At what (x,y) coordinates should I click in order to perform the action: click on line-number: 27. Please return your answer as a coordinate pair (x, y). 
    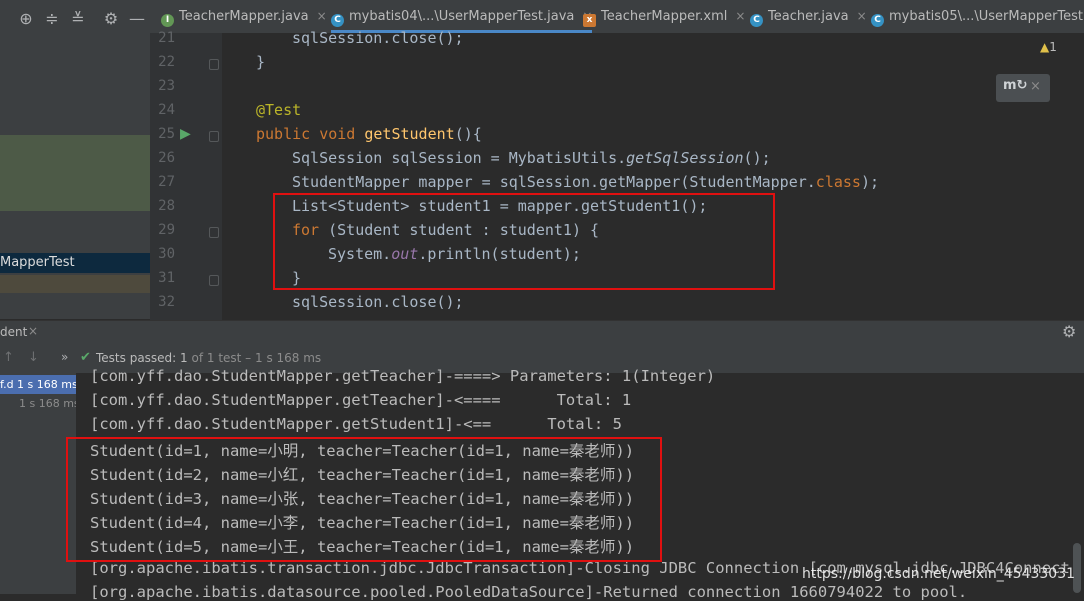
    Looking at the image, I should click on (166, 182).